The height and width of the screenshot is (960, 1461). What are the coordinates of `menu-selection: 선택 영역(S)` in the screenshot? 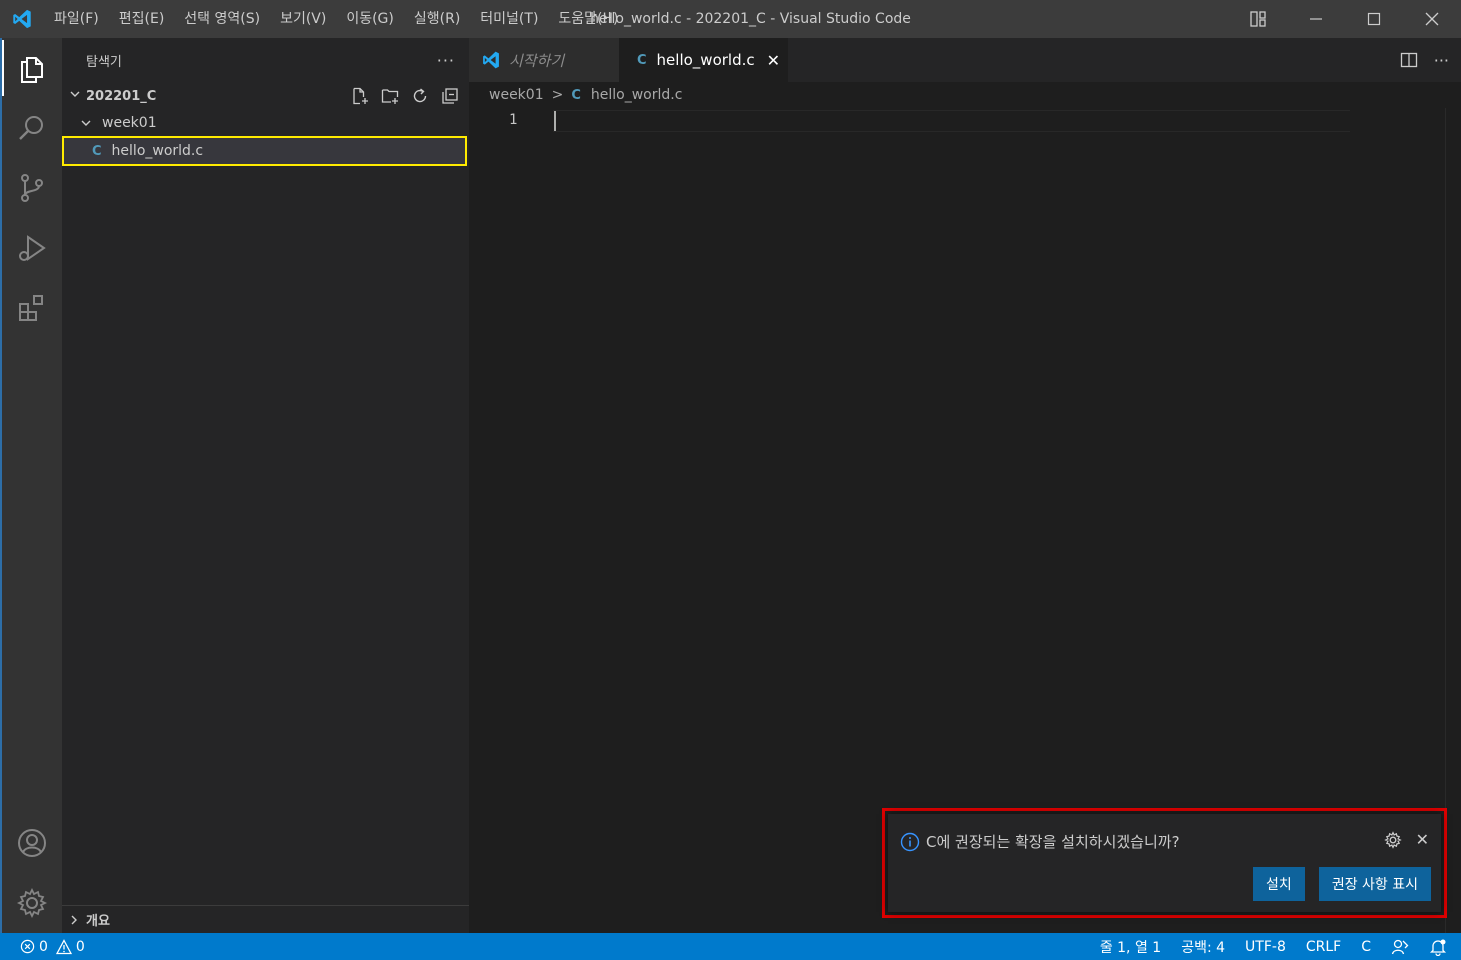 It's located at (222, 19).